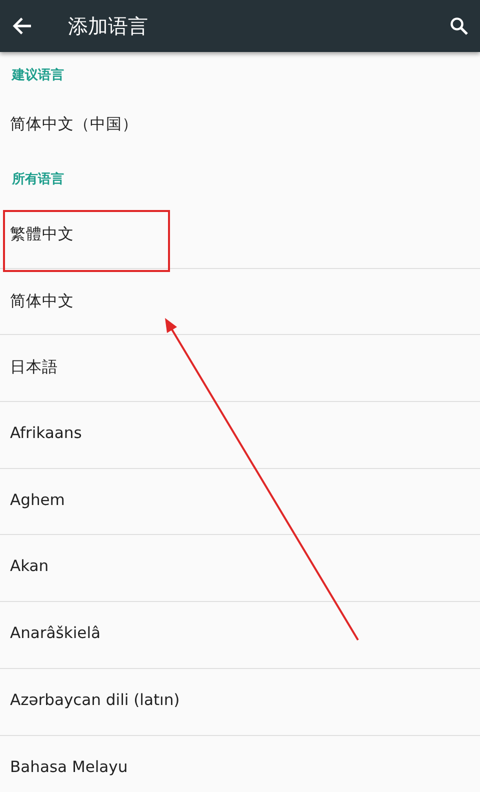  What do you see at coordinates (108, 26) in the screenshot?
I see `screen-title: 添加语言` at bounding box center [108, 26].